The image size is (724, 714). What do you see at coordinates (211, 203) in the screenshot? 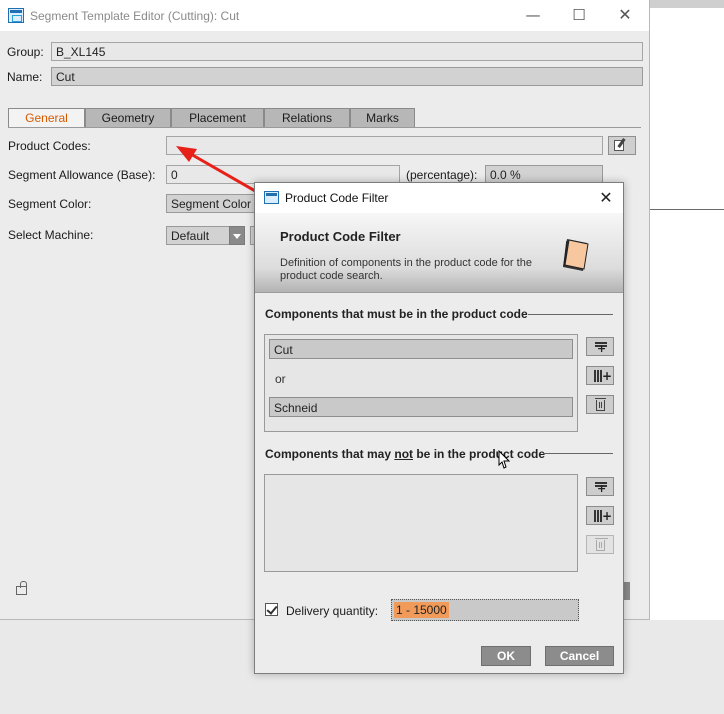
I see `segment-color-button: Segment Color` at bounding box center [211, 203].